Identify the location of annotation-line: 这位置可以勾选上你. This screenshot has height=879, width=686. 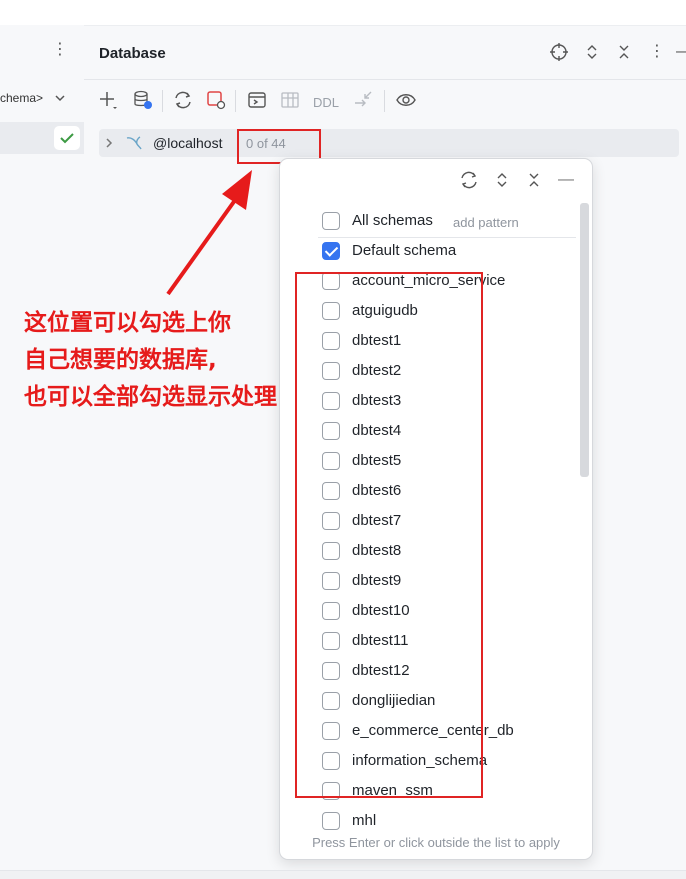
(127, 323).